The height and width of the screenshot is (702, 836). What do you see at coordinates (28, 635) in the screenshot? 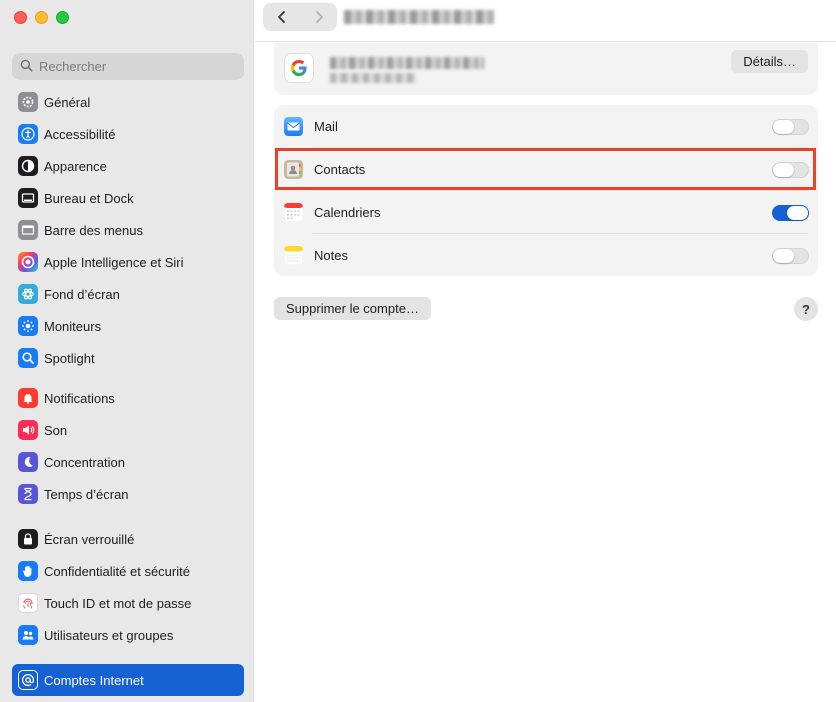
I see `users-icon` at bounding box center [28, 635].